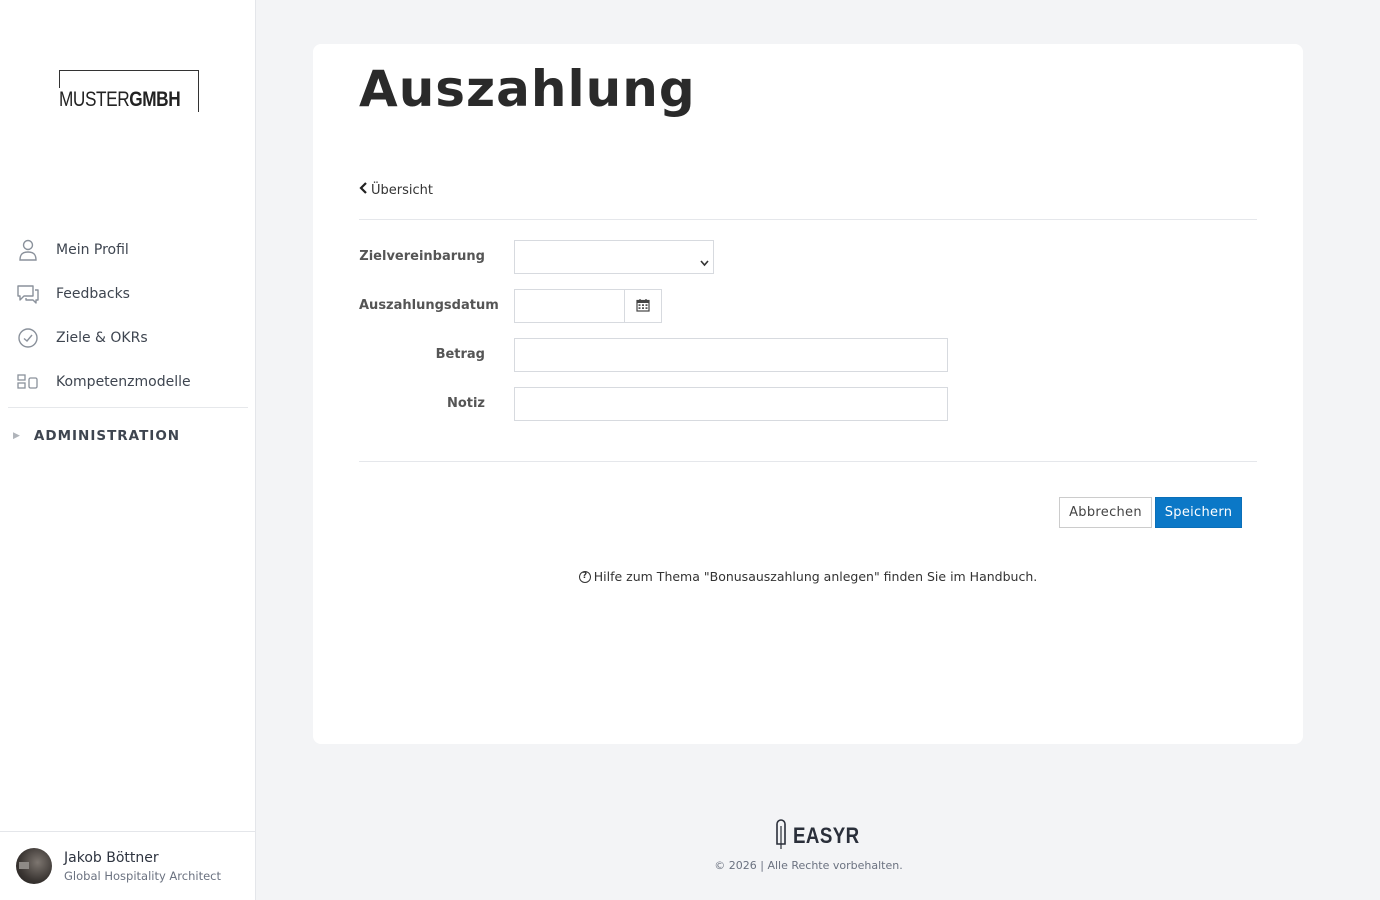 The width and height of the screenshot is (1380, 900). Describe the element at coordinates (460, 354) in the screenshot. I see `betrag-label: Betrag` at that location.